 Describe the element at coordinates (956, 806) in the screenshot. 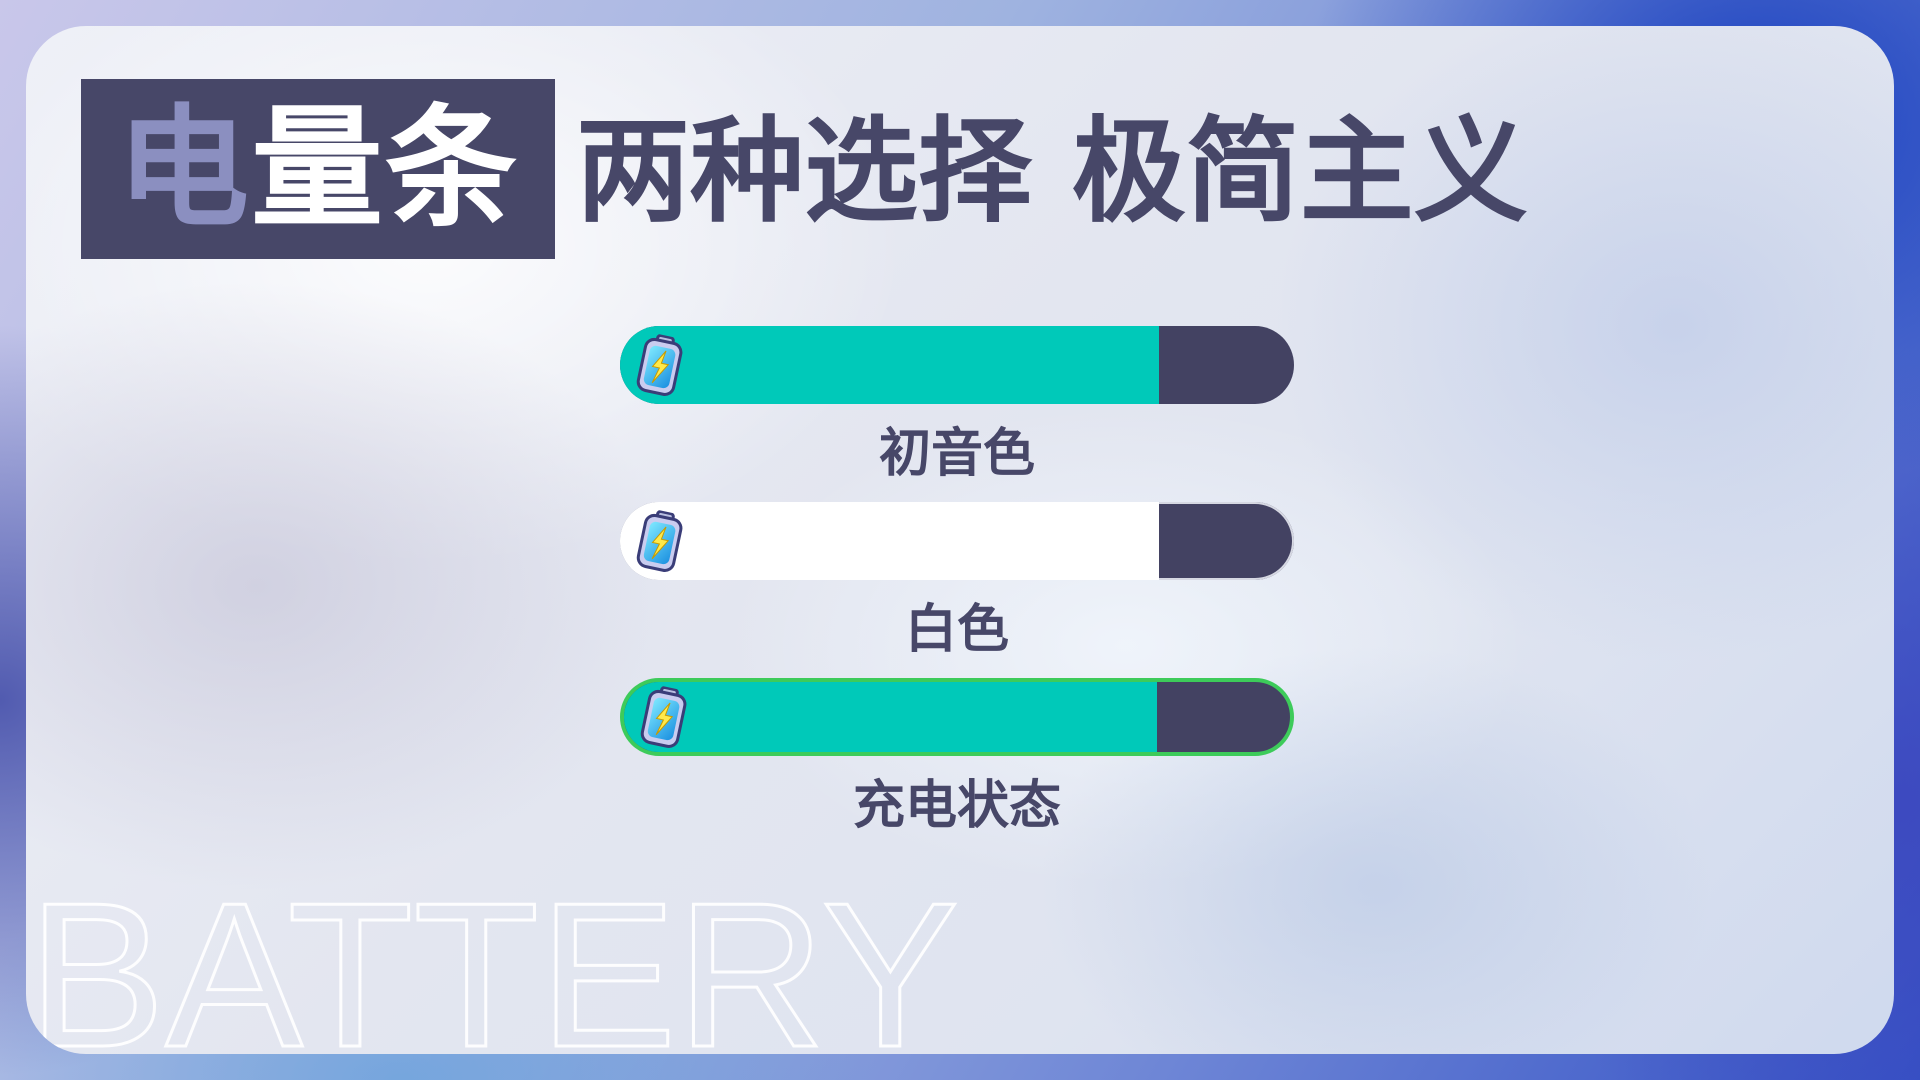

I see `bar-label-charging: 充电状态` at that location.